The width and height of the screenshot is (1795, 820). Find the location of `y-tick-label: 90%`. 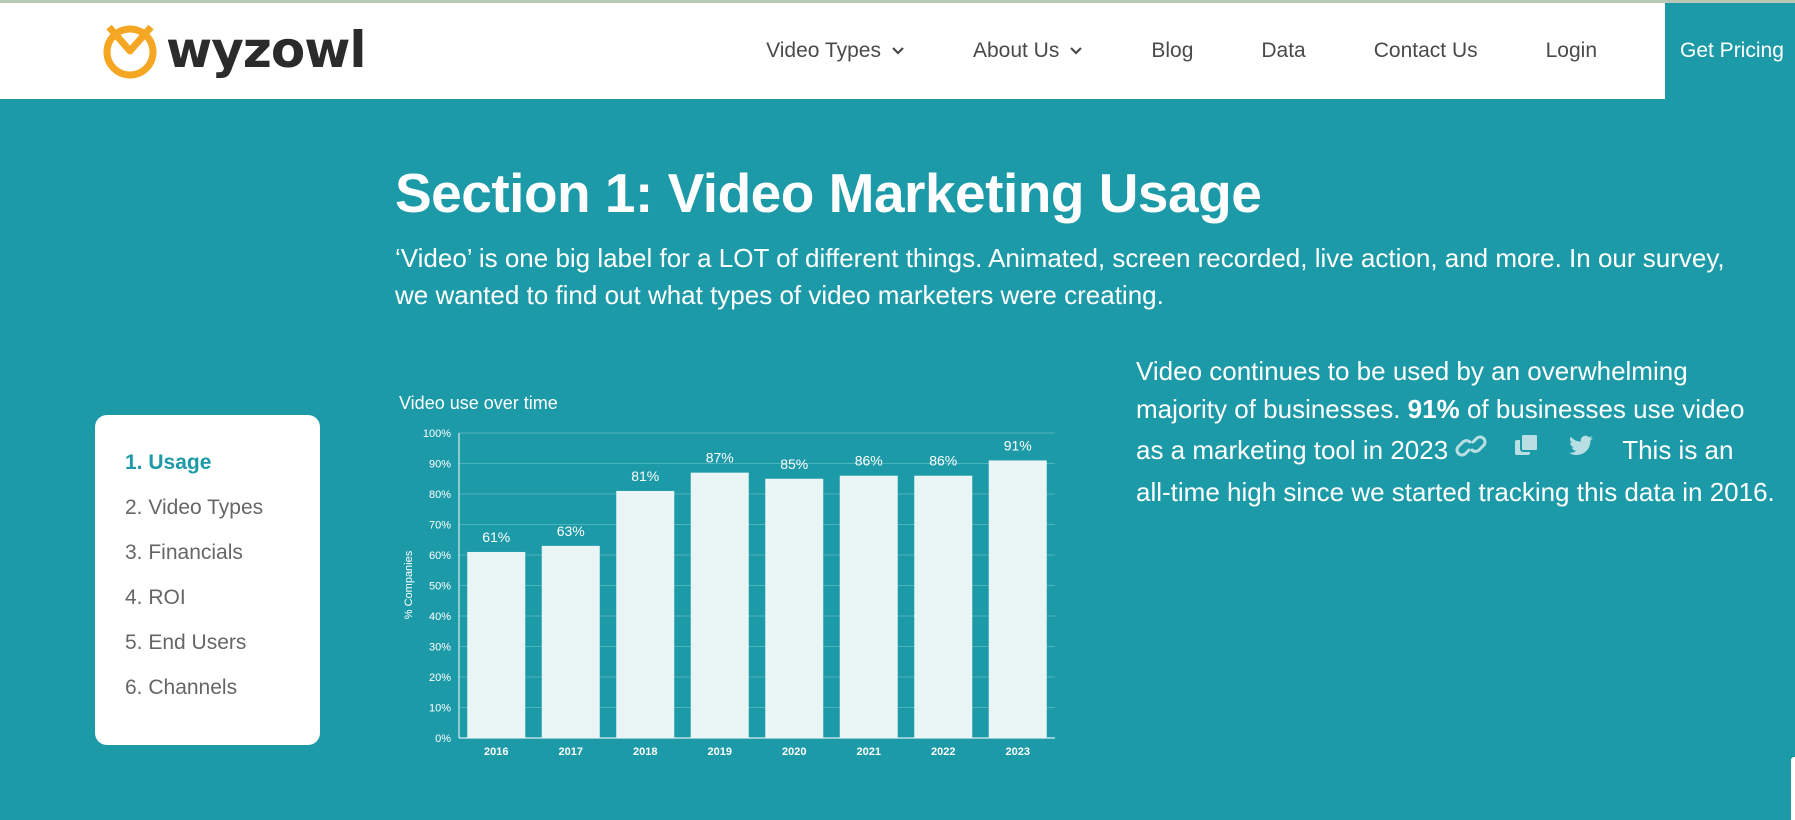

y-tick-label: 90% is located at coordinates (440, 465).